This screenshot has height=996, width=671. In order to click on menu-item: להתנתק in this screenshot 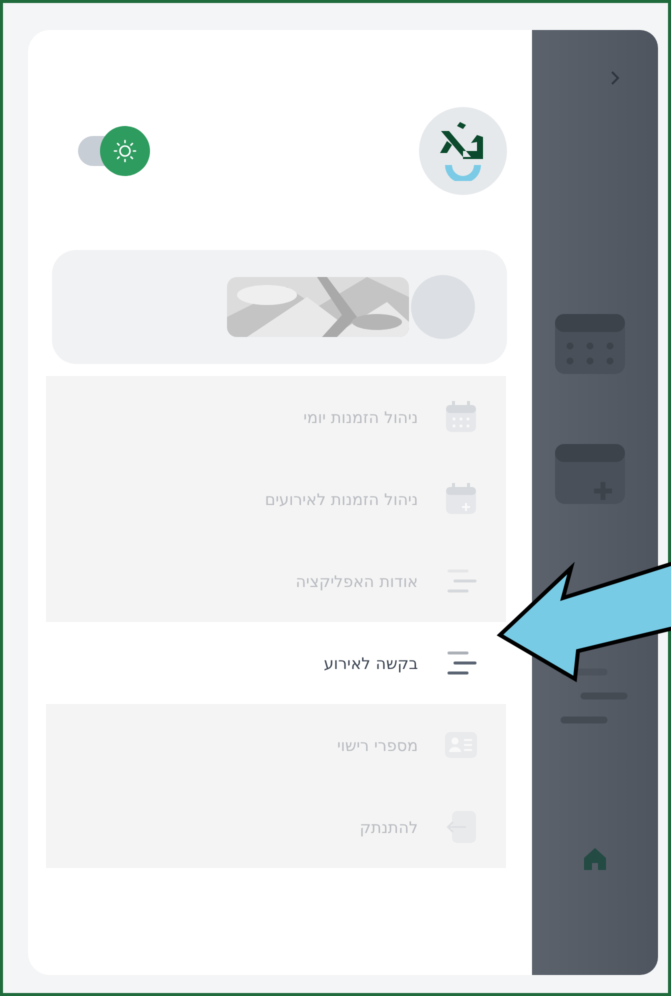, I will do `click(276, 827)`.